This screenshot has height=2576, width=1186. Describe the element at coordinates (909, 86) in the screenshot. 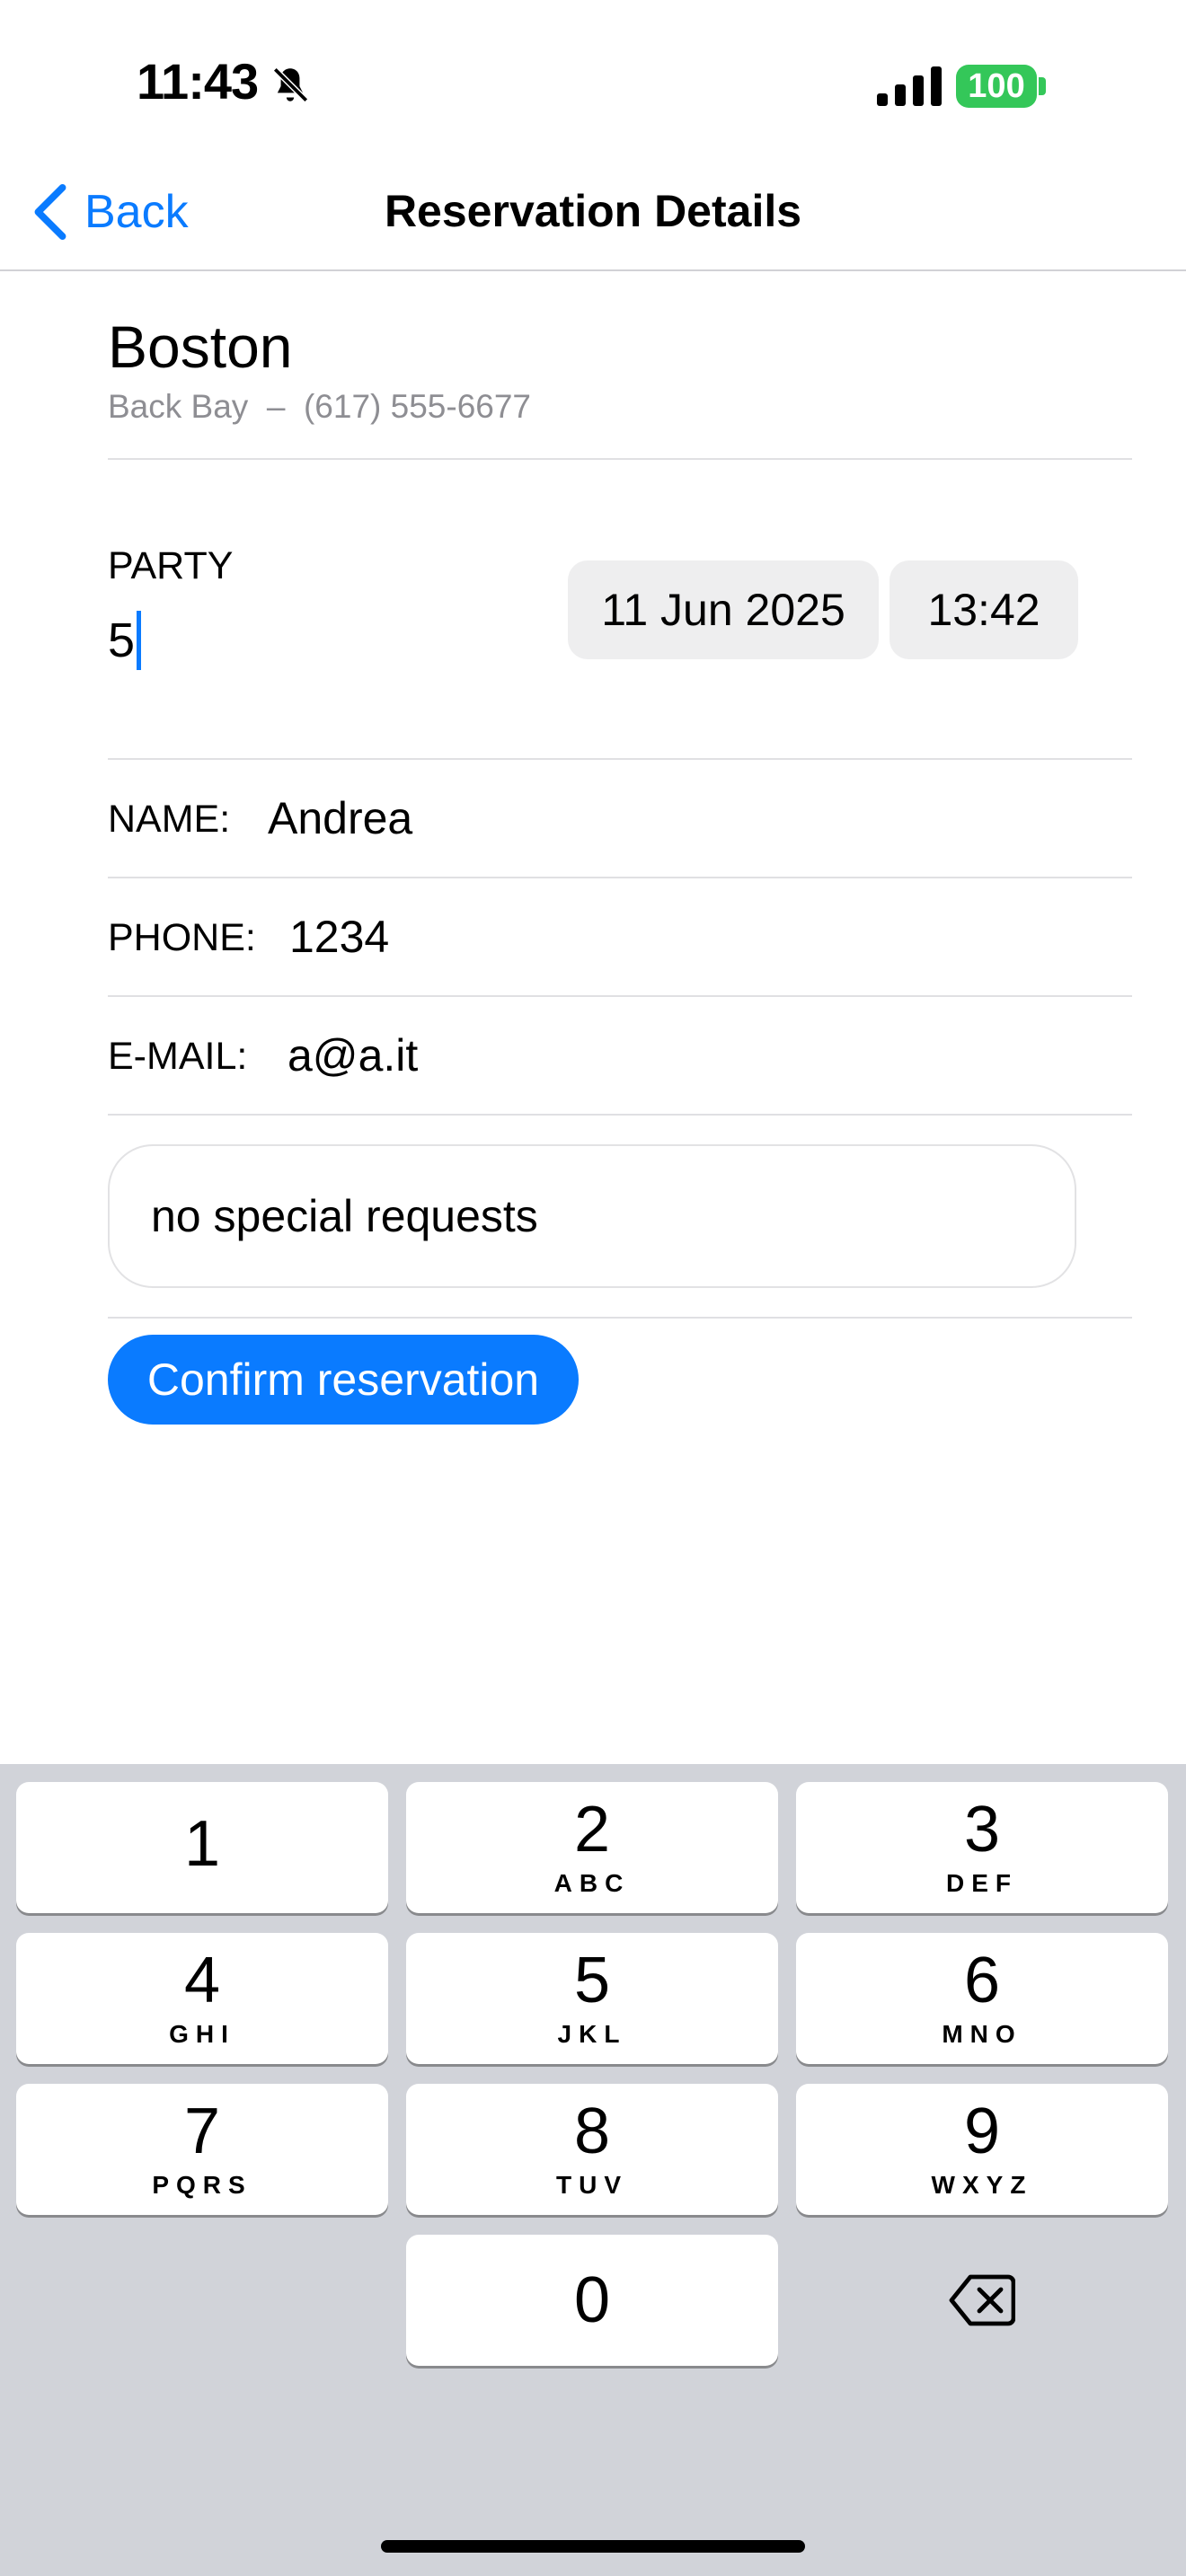

I see `cellular-signal-icon` at that location.